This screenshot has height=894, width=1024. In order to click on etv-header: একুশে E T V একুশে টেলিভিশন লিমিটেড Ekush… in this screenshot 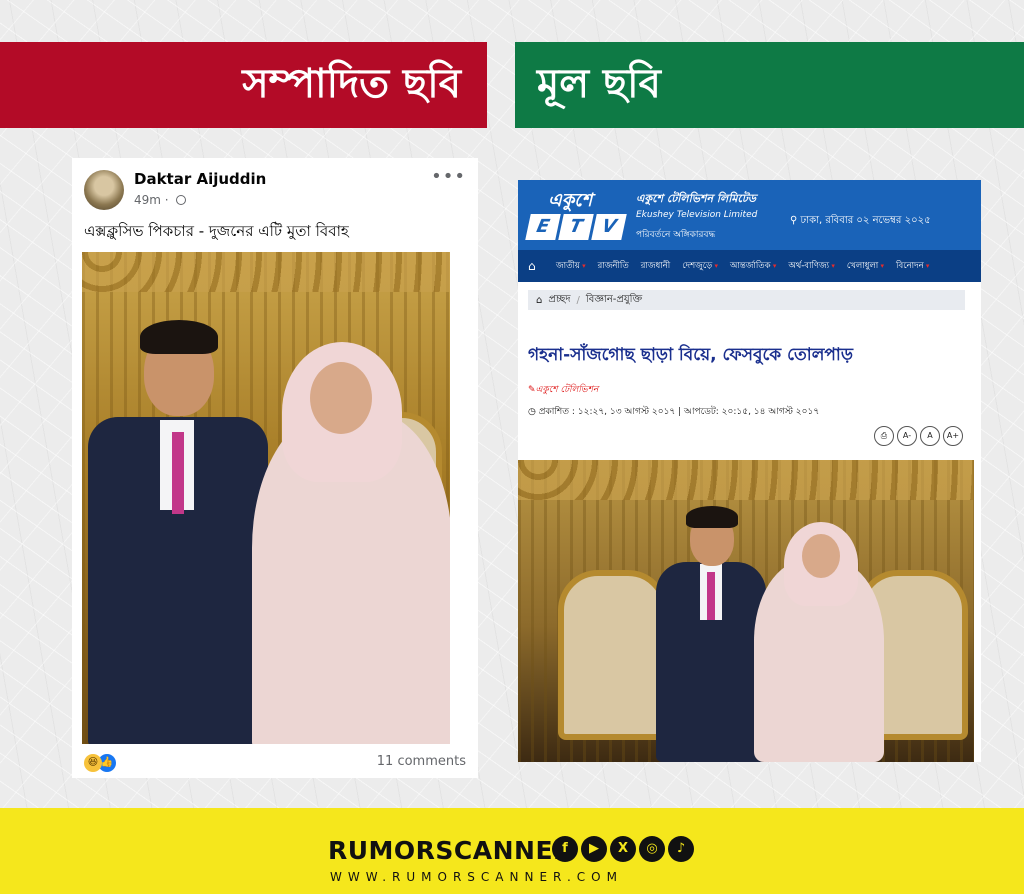, I will do `click(749, 215)`.